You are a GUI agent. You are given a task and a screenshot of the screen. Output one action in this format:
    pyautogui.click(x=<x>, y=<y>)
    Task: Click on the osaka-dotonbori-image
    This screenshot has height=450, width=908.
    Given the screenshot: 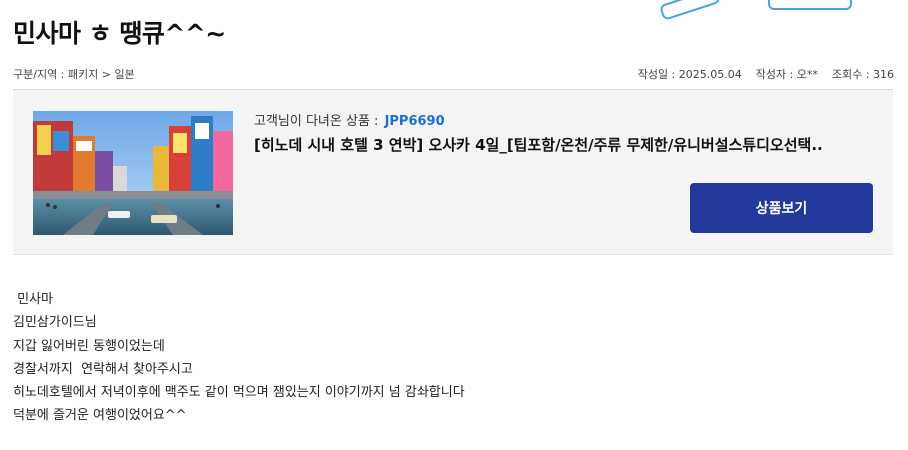 What is the action you would take?
    pyautogui.click(x=133, y=173)
    